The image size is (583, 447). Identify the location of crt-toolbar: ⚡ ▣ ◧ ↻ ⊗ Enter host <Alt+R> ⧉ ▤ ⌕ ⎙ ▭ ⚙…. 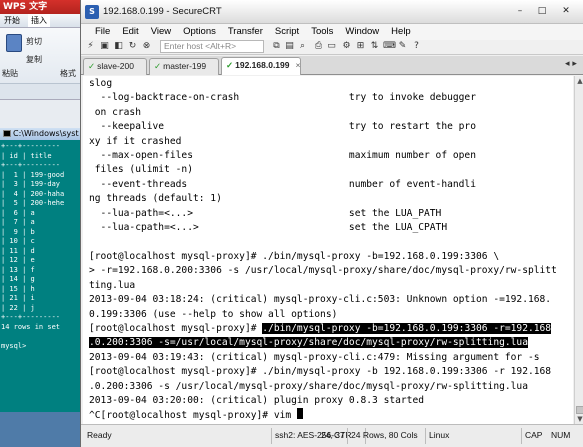
(332, 47).